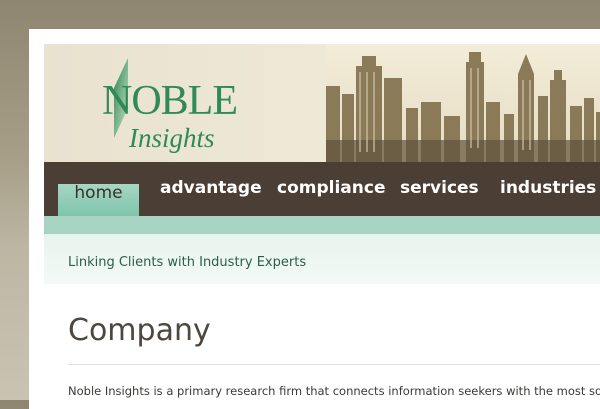 This screenshot has height=409, width=600. What do you see at coordinates (331, 188) in the screenshot?
I see `nav-item-compliance: compliance` at bounding box center [331, 188].